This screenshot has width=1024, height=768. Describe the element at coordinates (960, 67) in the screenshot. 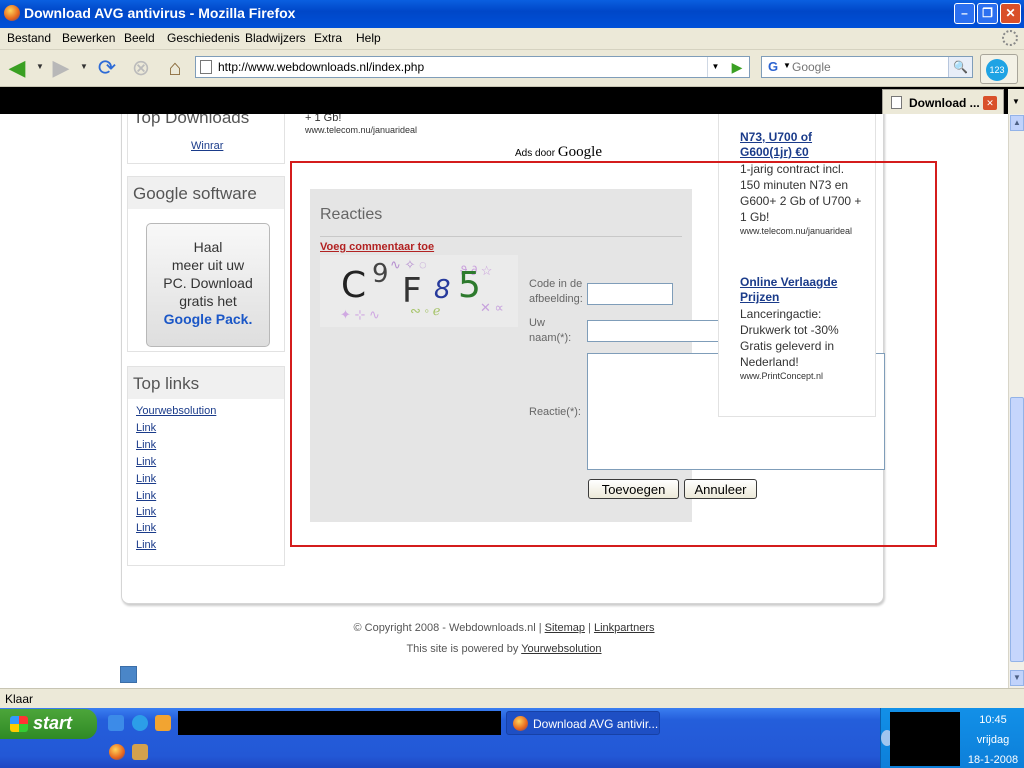

I see `search-icon: 🔍` at that location.